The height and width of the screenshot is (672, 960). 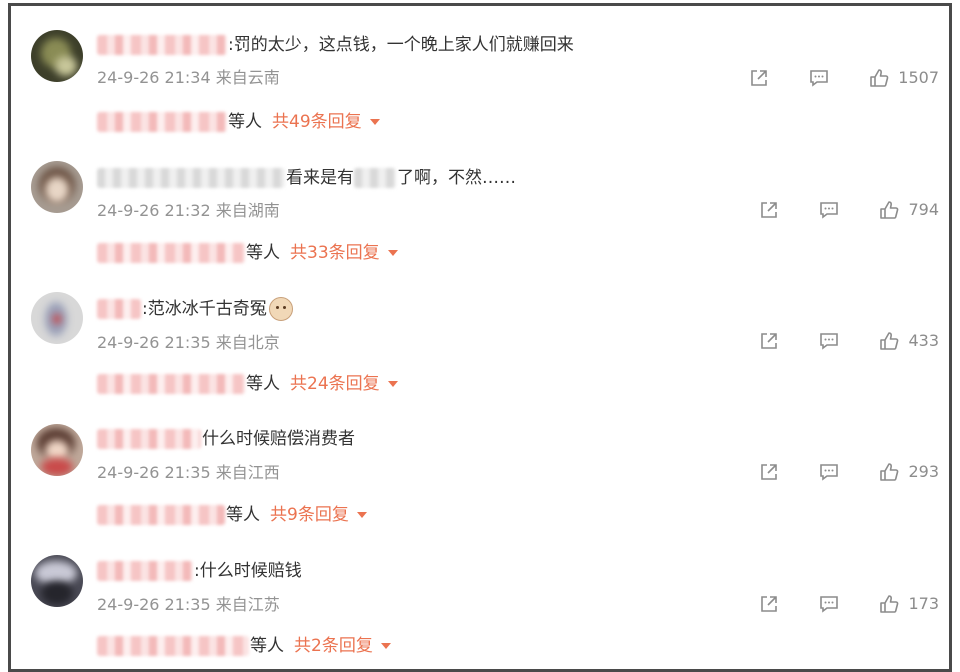 I want to click on comment-text: :罚的太少，这点钱，一个晚上家人们就赚回来, so click(x=401, y=45).